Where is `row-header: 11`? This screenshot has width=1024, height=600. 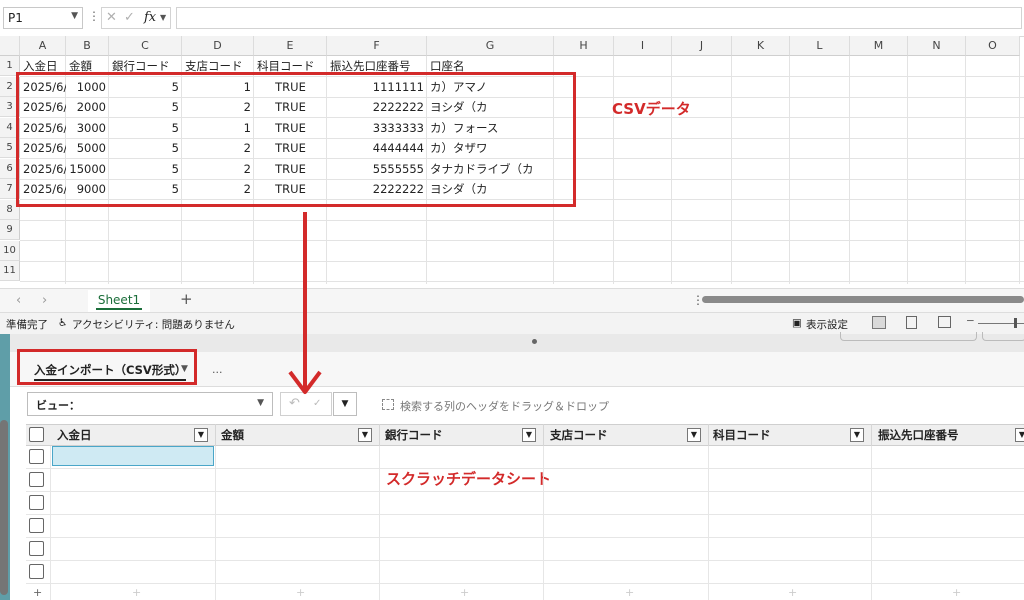
row-header: 11 is located at coordinates (10, 271).